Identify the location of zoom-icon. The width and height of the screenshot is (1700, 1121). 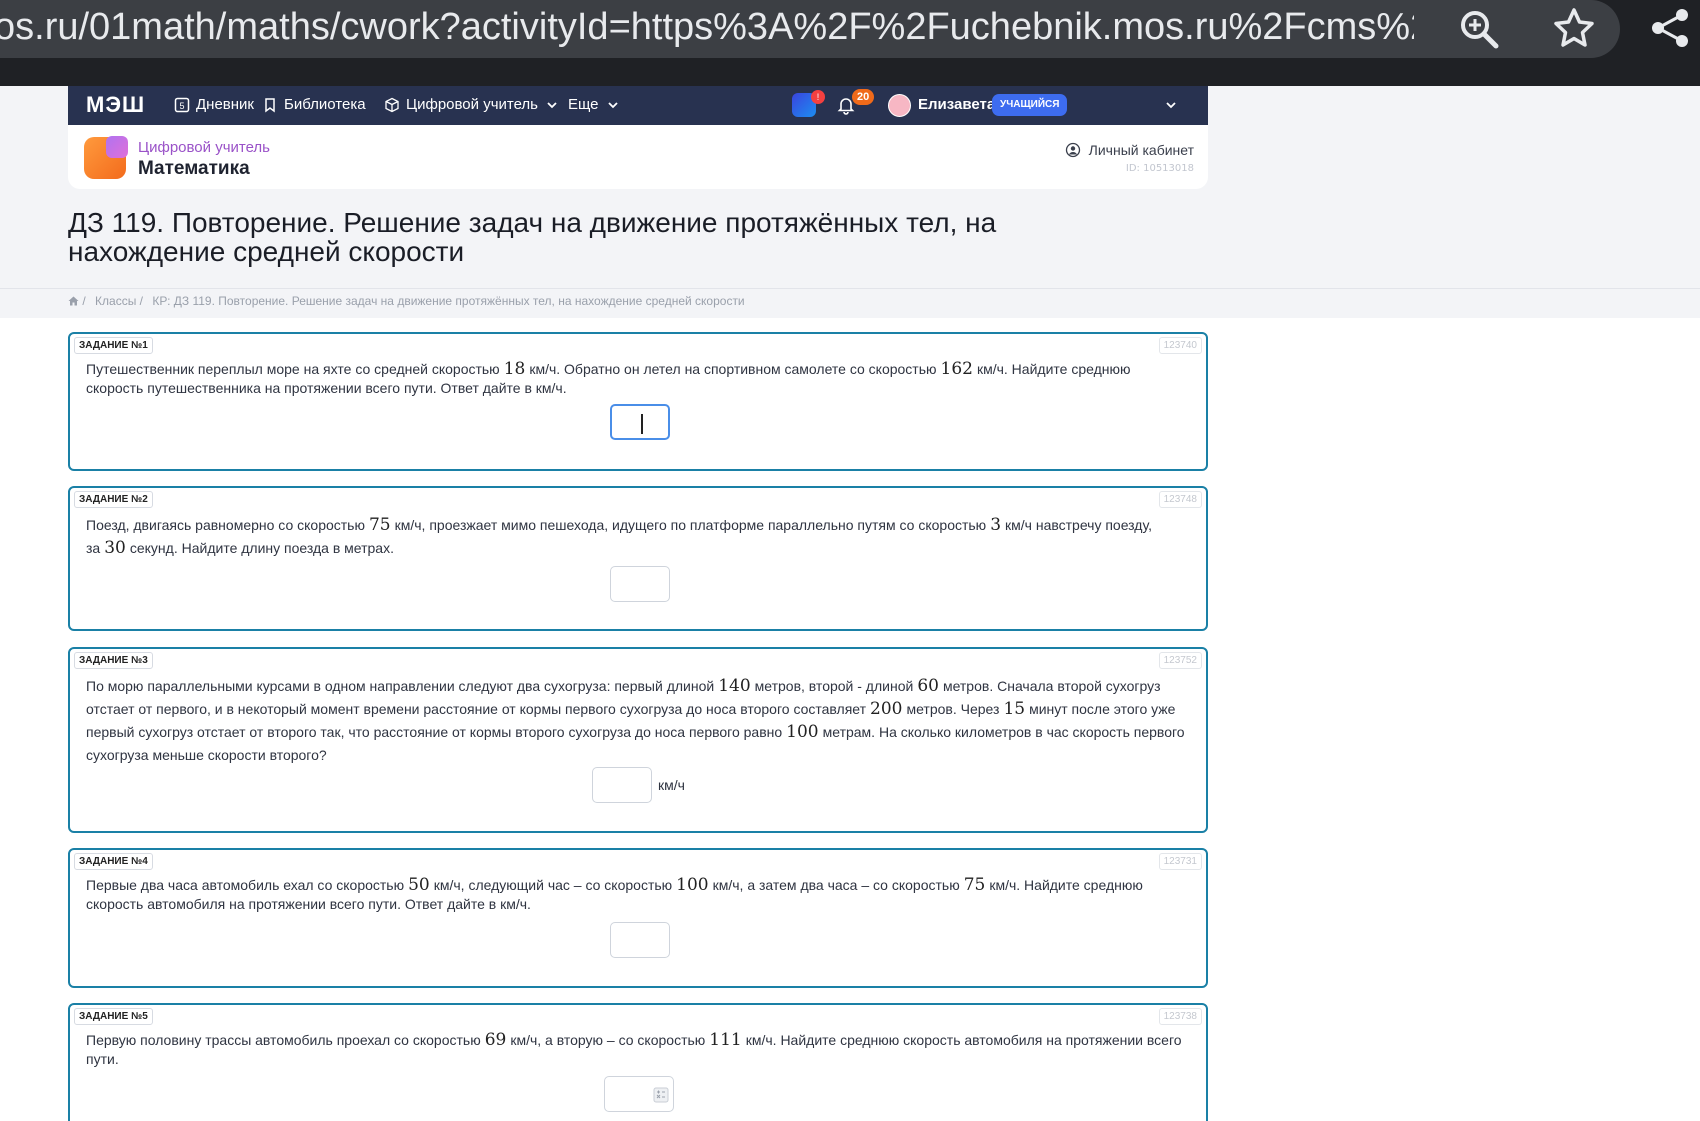
(1479, 29).